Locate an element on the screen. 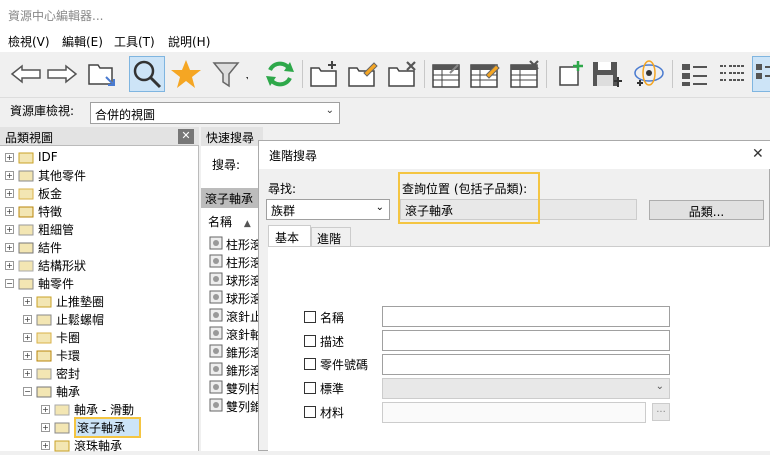 This screenshot has width=770, height=455. tree-item: + 板金 is located at coordinates (33, 193).